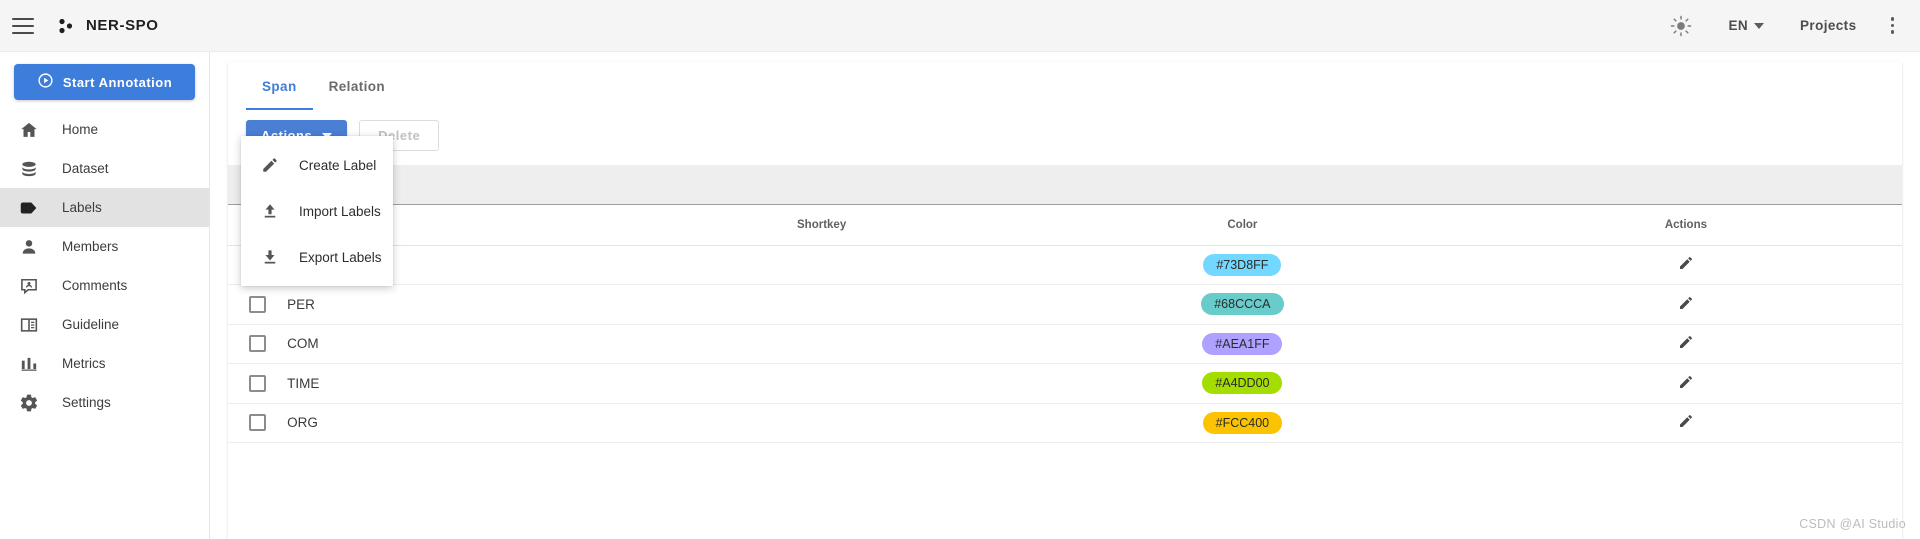  I want to click on sidebar-item-label: Dataset, so click(85, 168).